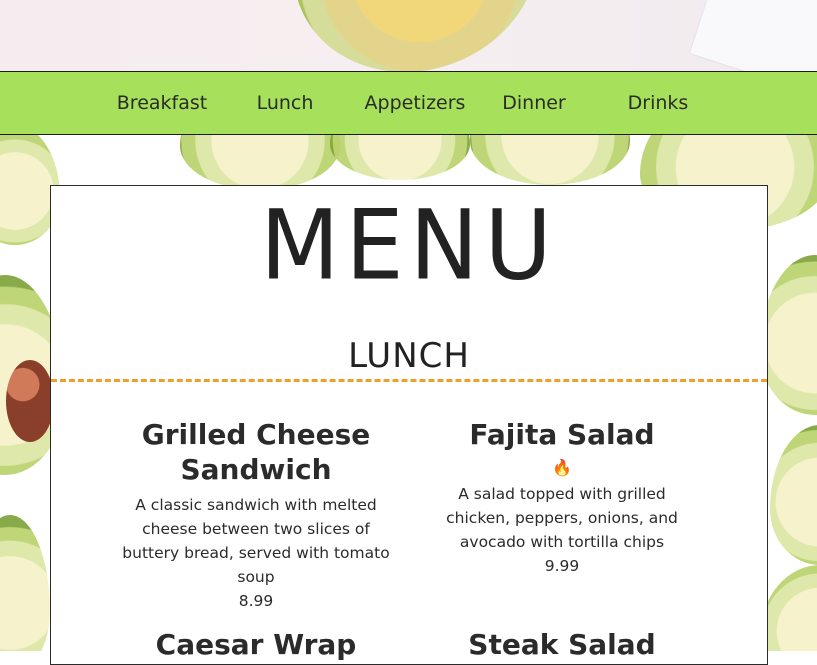 The image size is (817, 665). Describe the element at coordinates (409, 380) in the screenshot. I see `section-divider` at that location.